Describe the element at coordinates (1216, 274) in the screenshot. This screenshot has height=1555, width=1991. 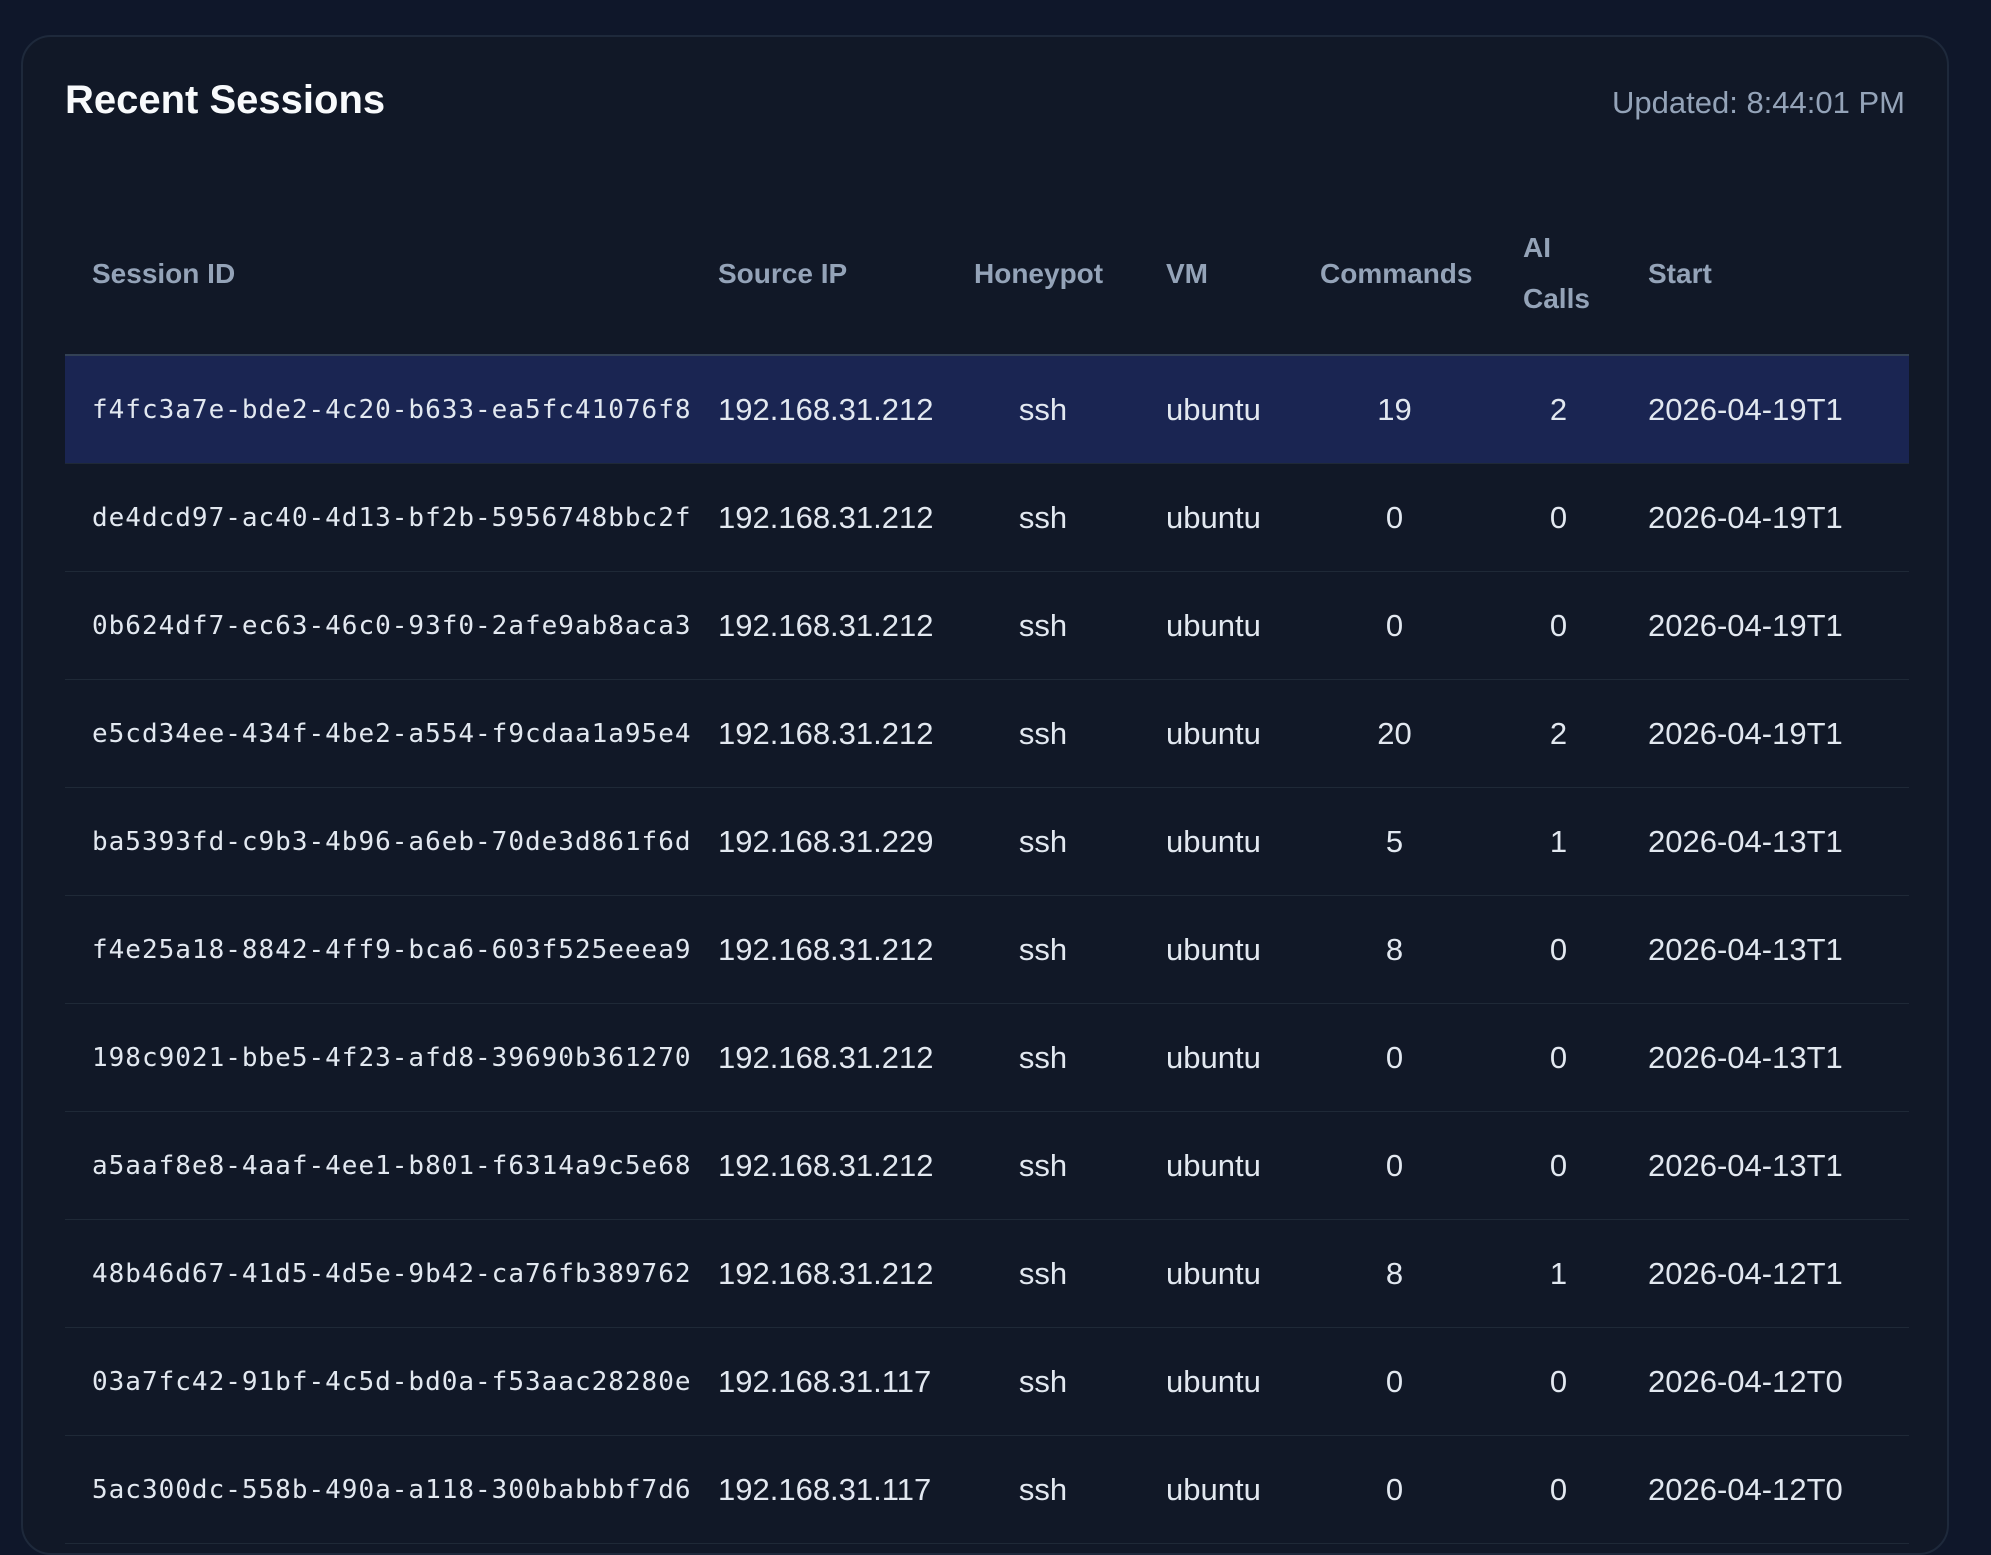
I see `header-vm: VM` at that location.